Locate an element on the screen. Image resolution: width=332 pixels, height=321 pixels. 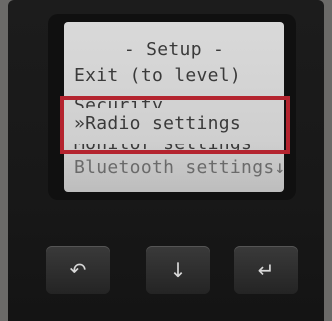
enter-button: ↵ is located at coordinates (266, 270).